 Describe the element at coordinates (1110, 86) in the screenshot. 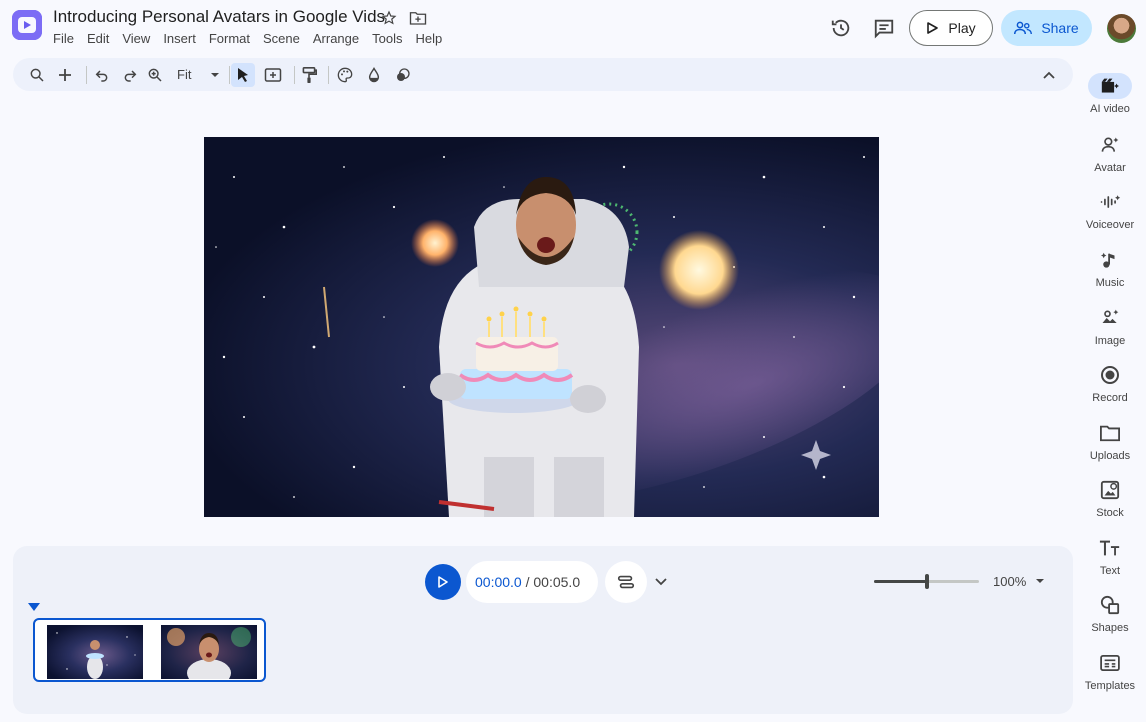

I see `ai-video-icon` at that location.